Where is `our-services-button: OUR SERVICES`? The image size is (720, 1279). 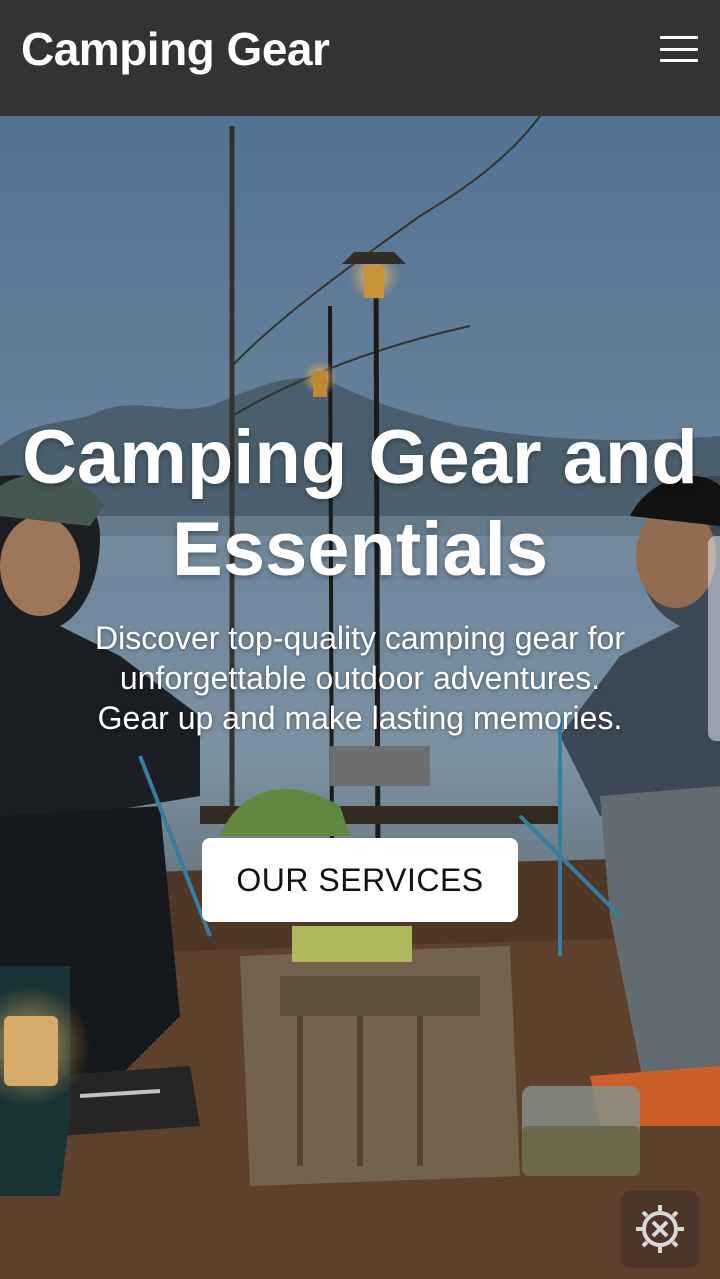
our-services-button: OUR SERVICES is located at coordinates (360, 880).